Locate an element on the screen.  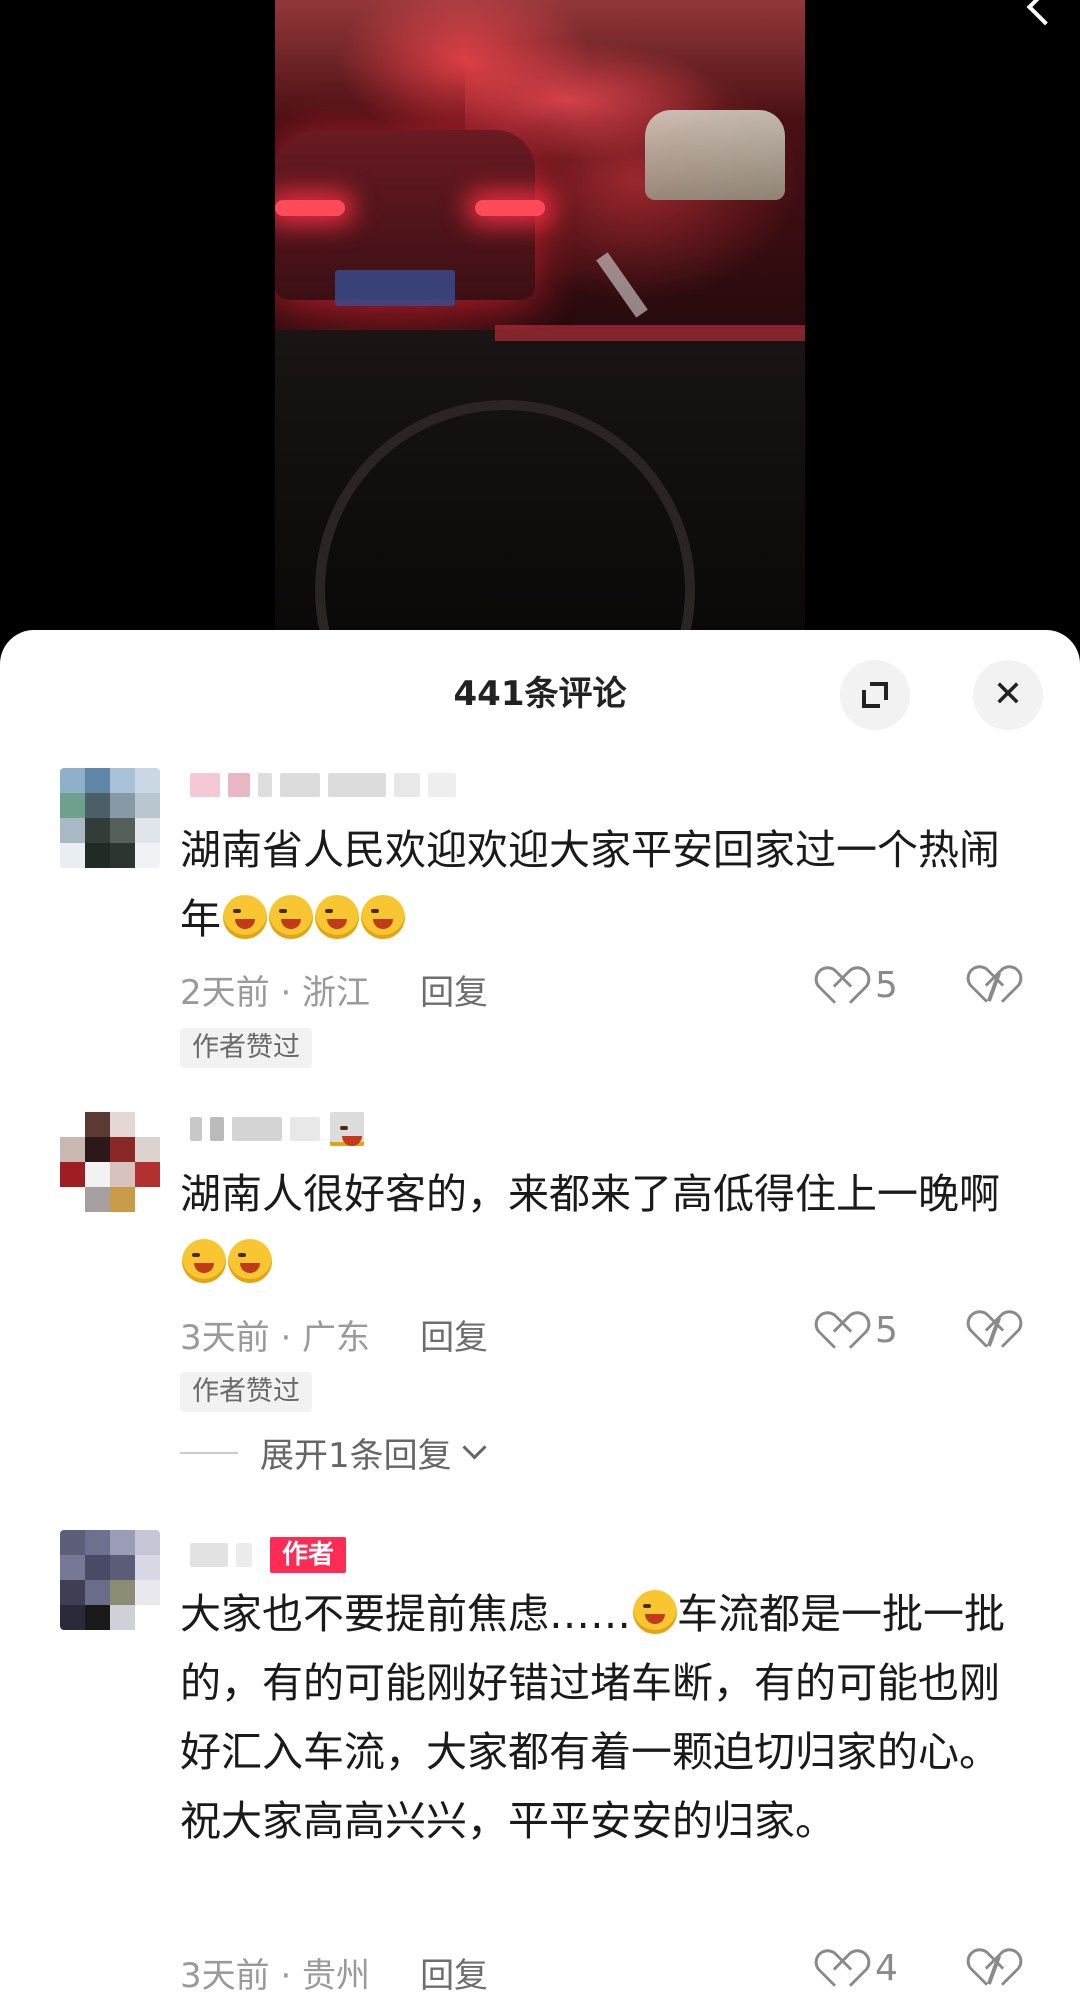
comment-meta: 3天前 · 广东 回复 is located at coordinates (334, 1334).